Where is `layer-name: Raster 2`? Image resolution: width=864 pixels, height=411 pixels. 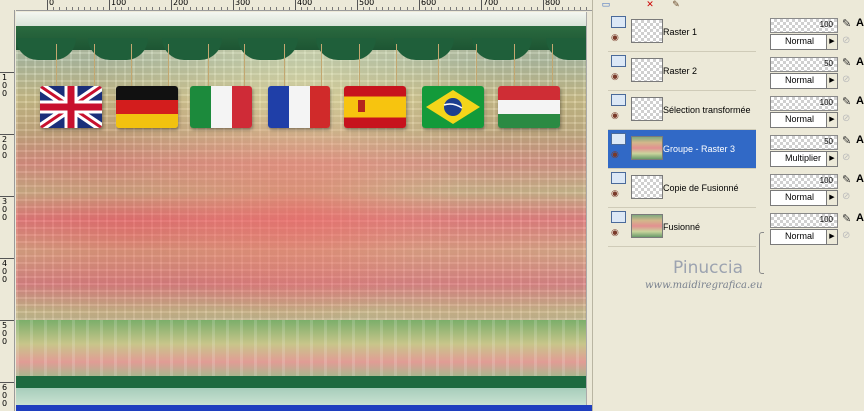
layer-name: Raster 2 is located at coordinates (680, 71).